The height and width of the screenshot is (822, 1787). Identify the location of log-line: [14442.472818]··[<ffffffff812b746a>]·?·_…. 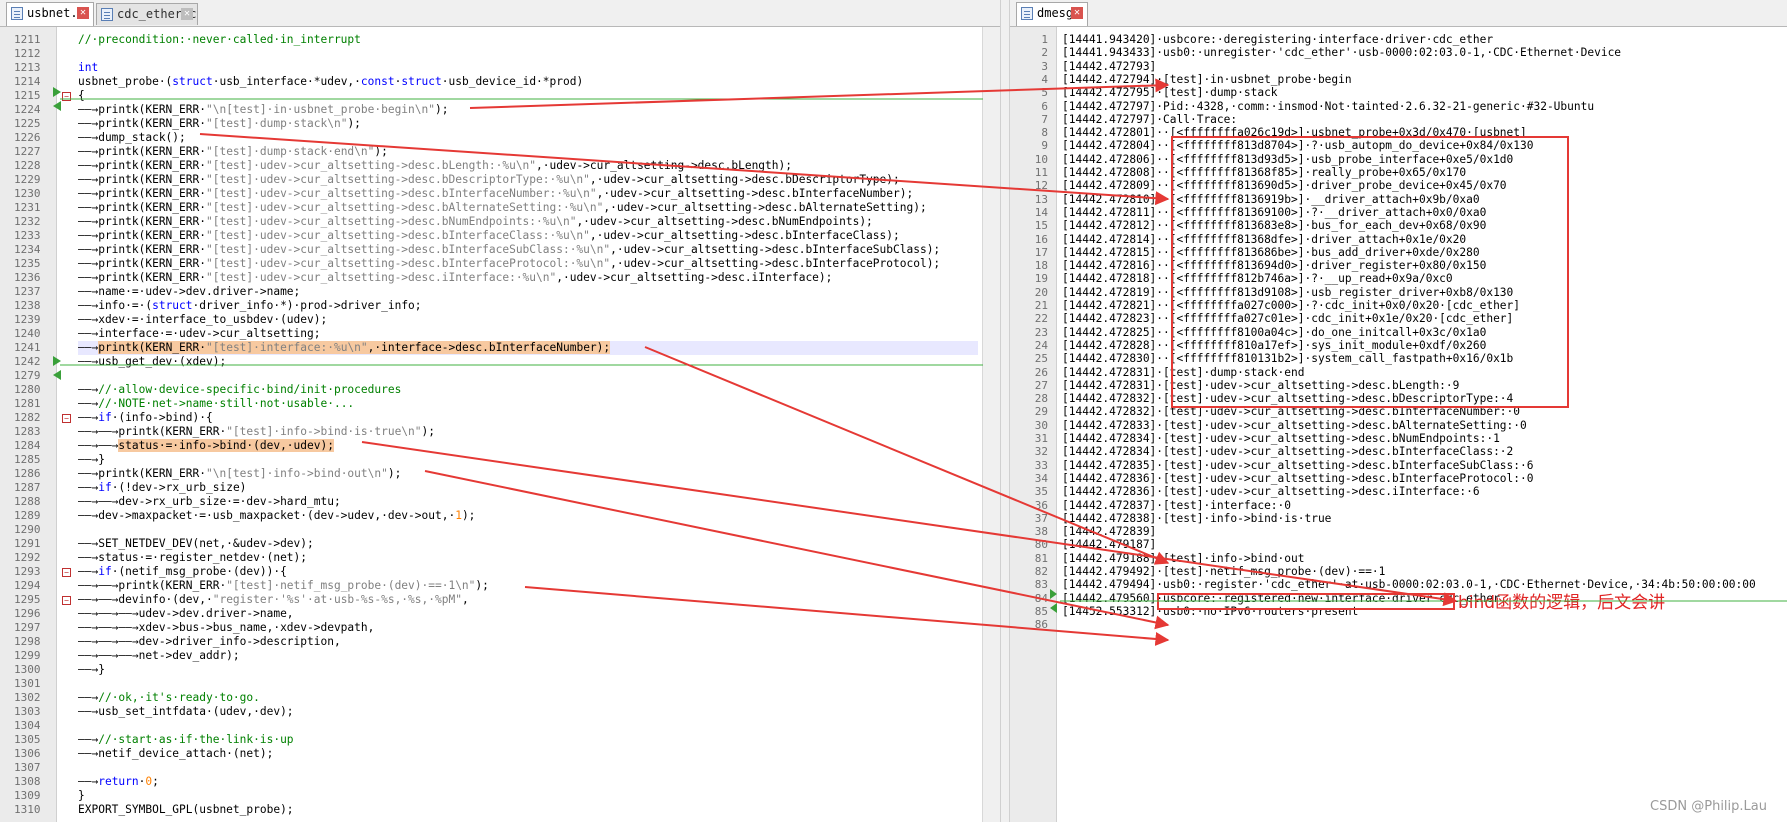
(1257, 279).